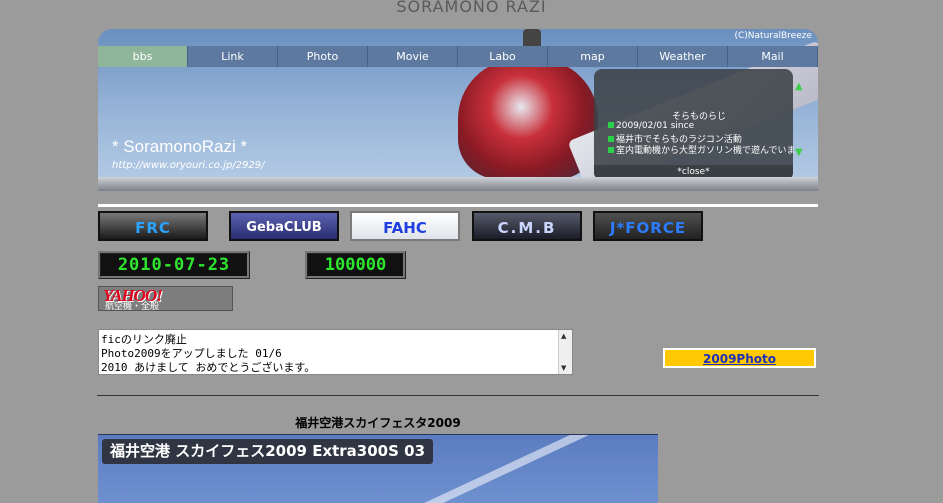 The image size is (943, 503). Describe the element at coordinates (565, 352) in the screenshot. I see `scrollbar: ▲ ▼` at that location.